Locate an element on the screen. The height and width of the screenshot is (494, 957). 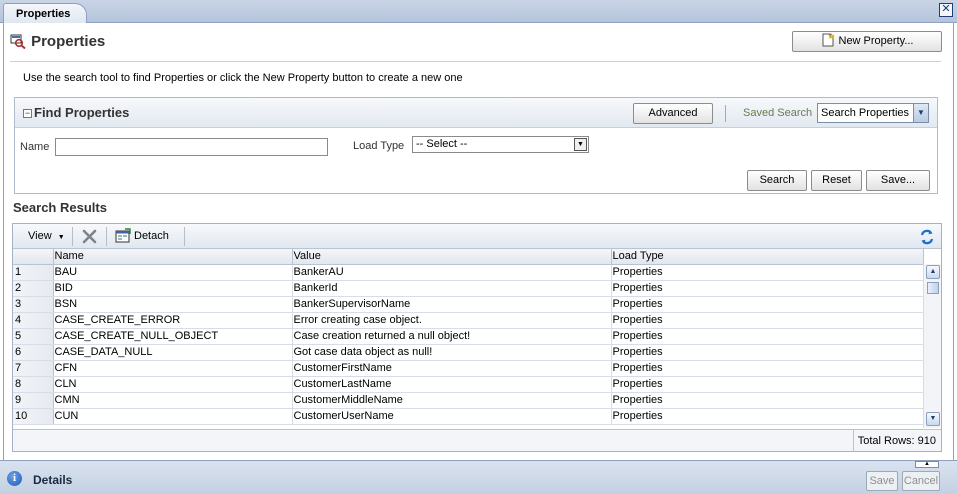
results-toolbar: View ▼ Detach is located at coordinates (477, 236).